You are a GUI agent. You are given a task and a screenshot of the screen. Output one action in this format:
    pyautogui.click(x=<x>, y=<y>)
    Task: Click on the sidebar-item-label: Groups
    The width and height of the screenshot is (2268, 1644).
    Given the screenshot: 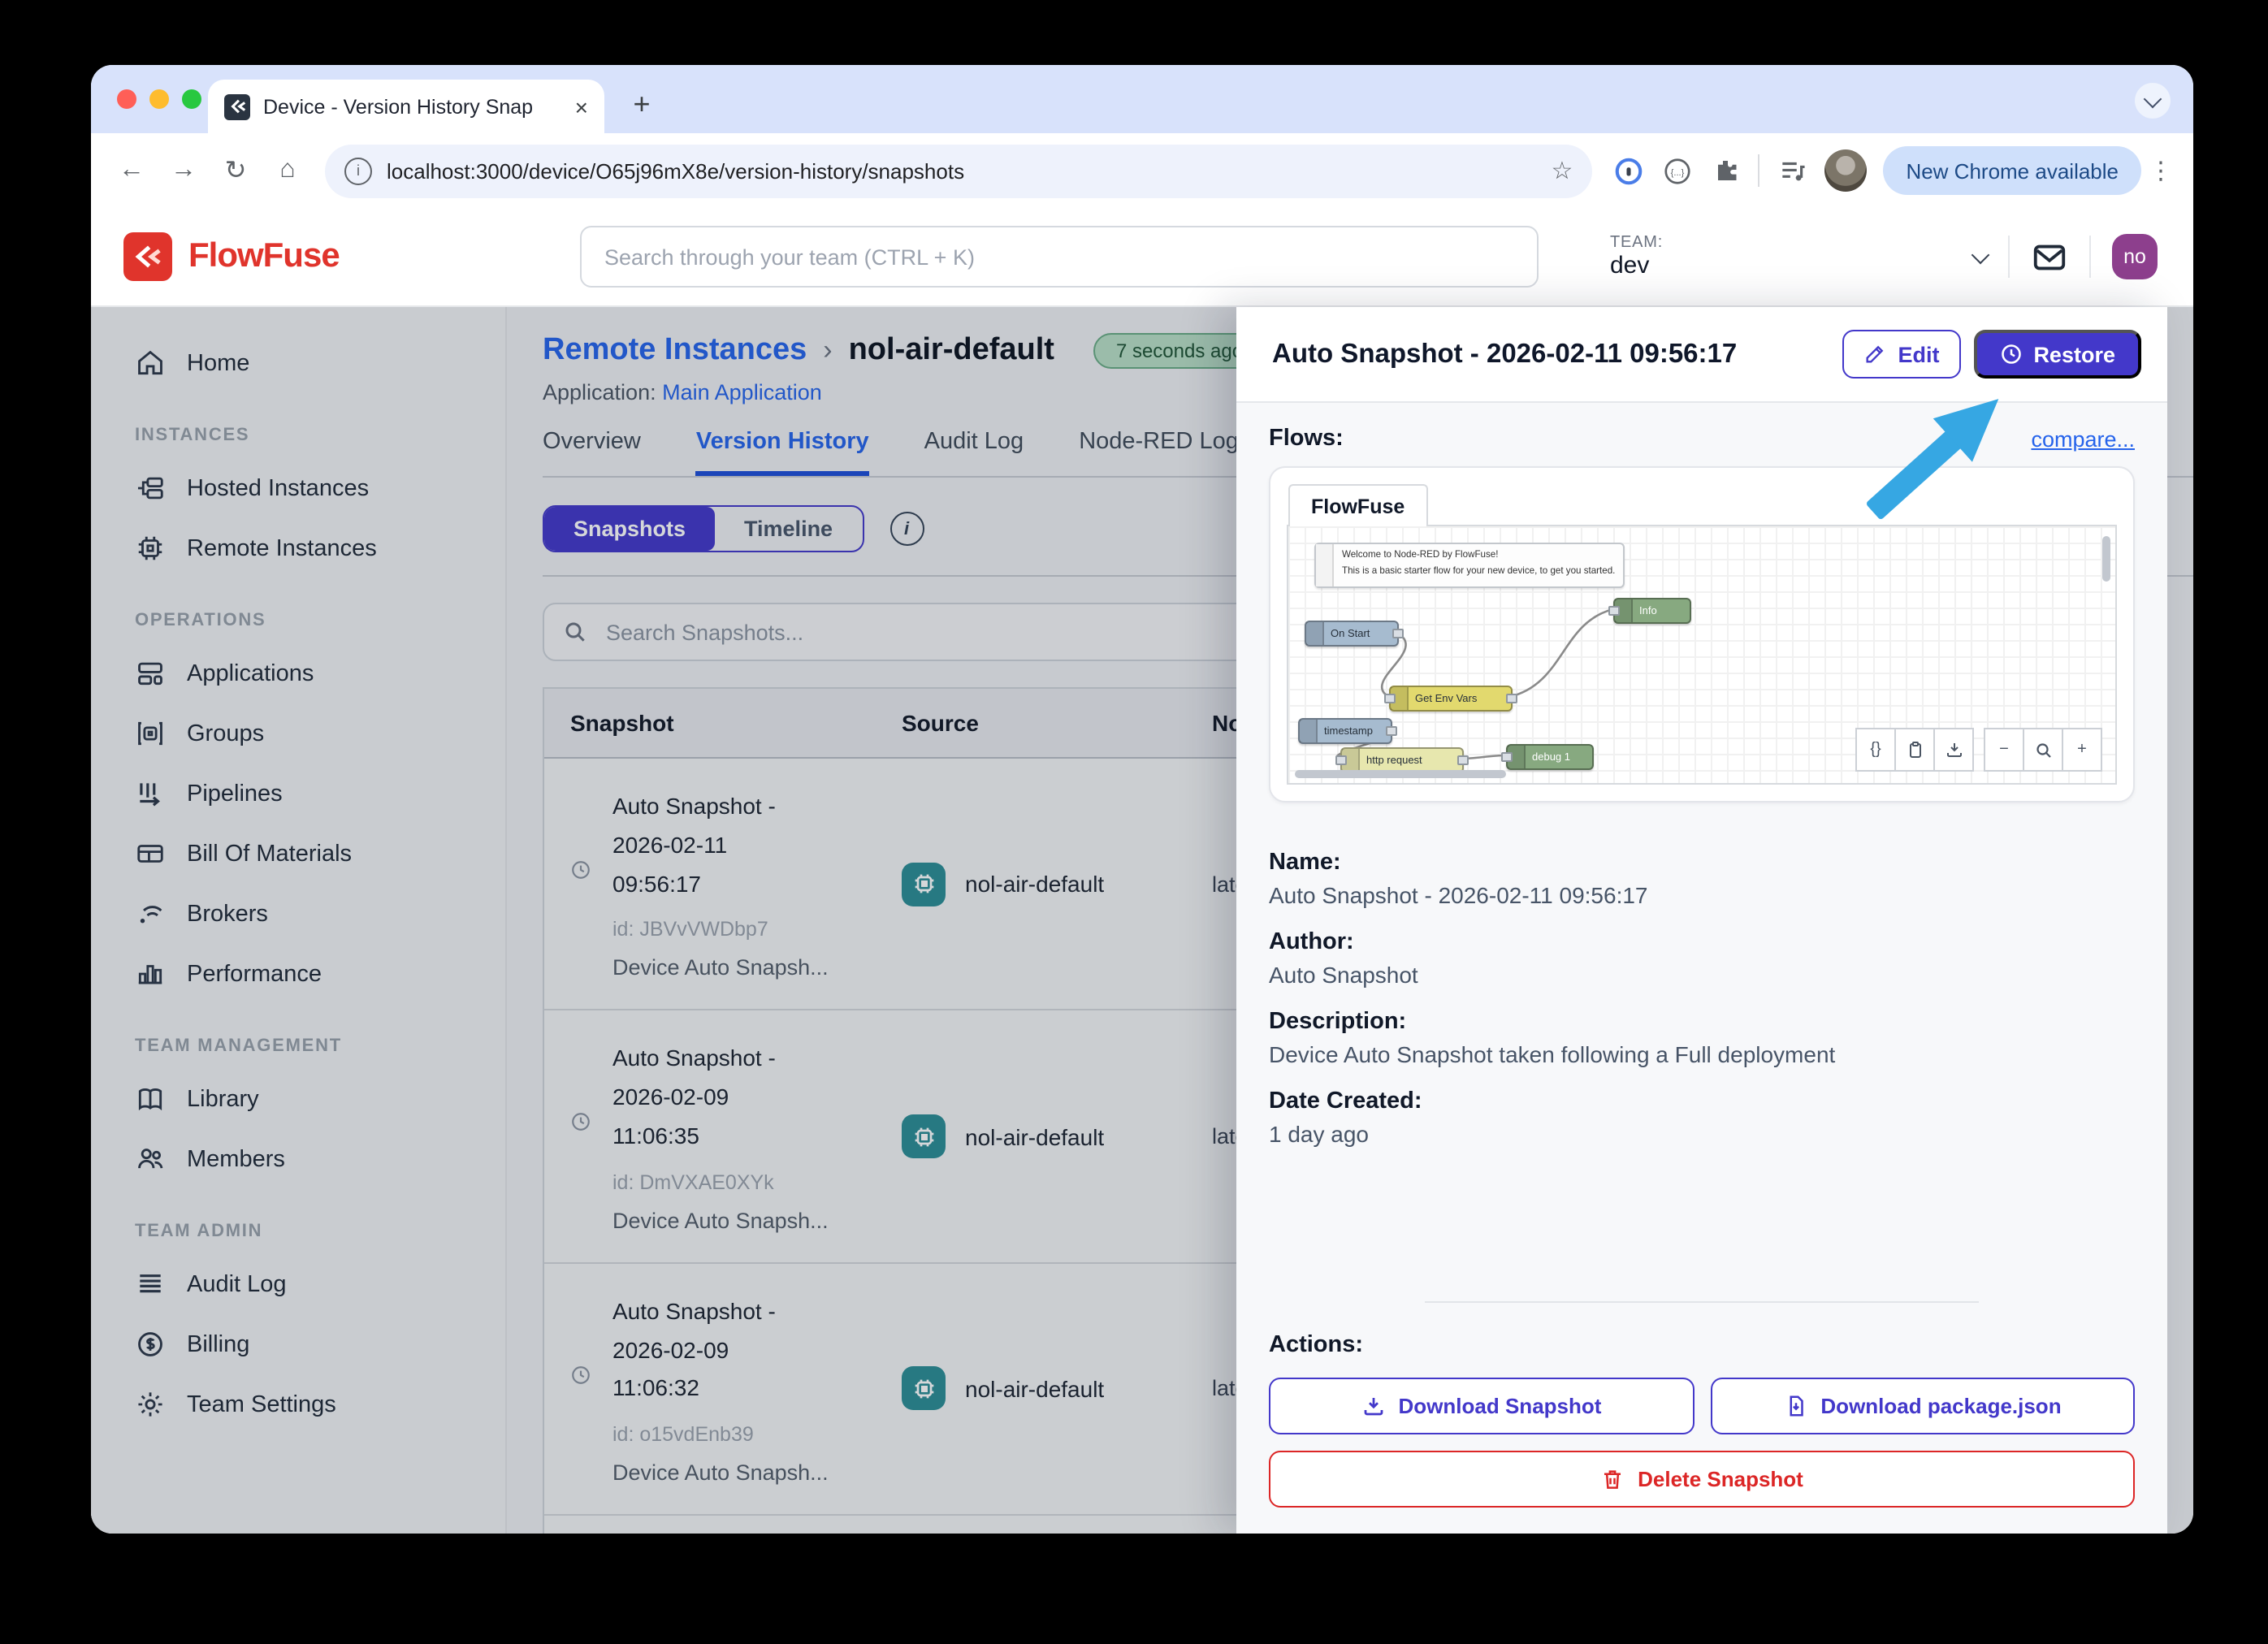 What is the action you would take?
    pyautogui.click(x=226, y=733)
    